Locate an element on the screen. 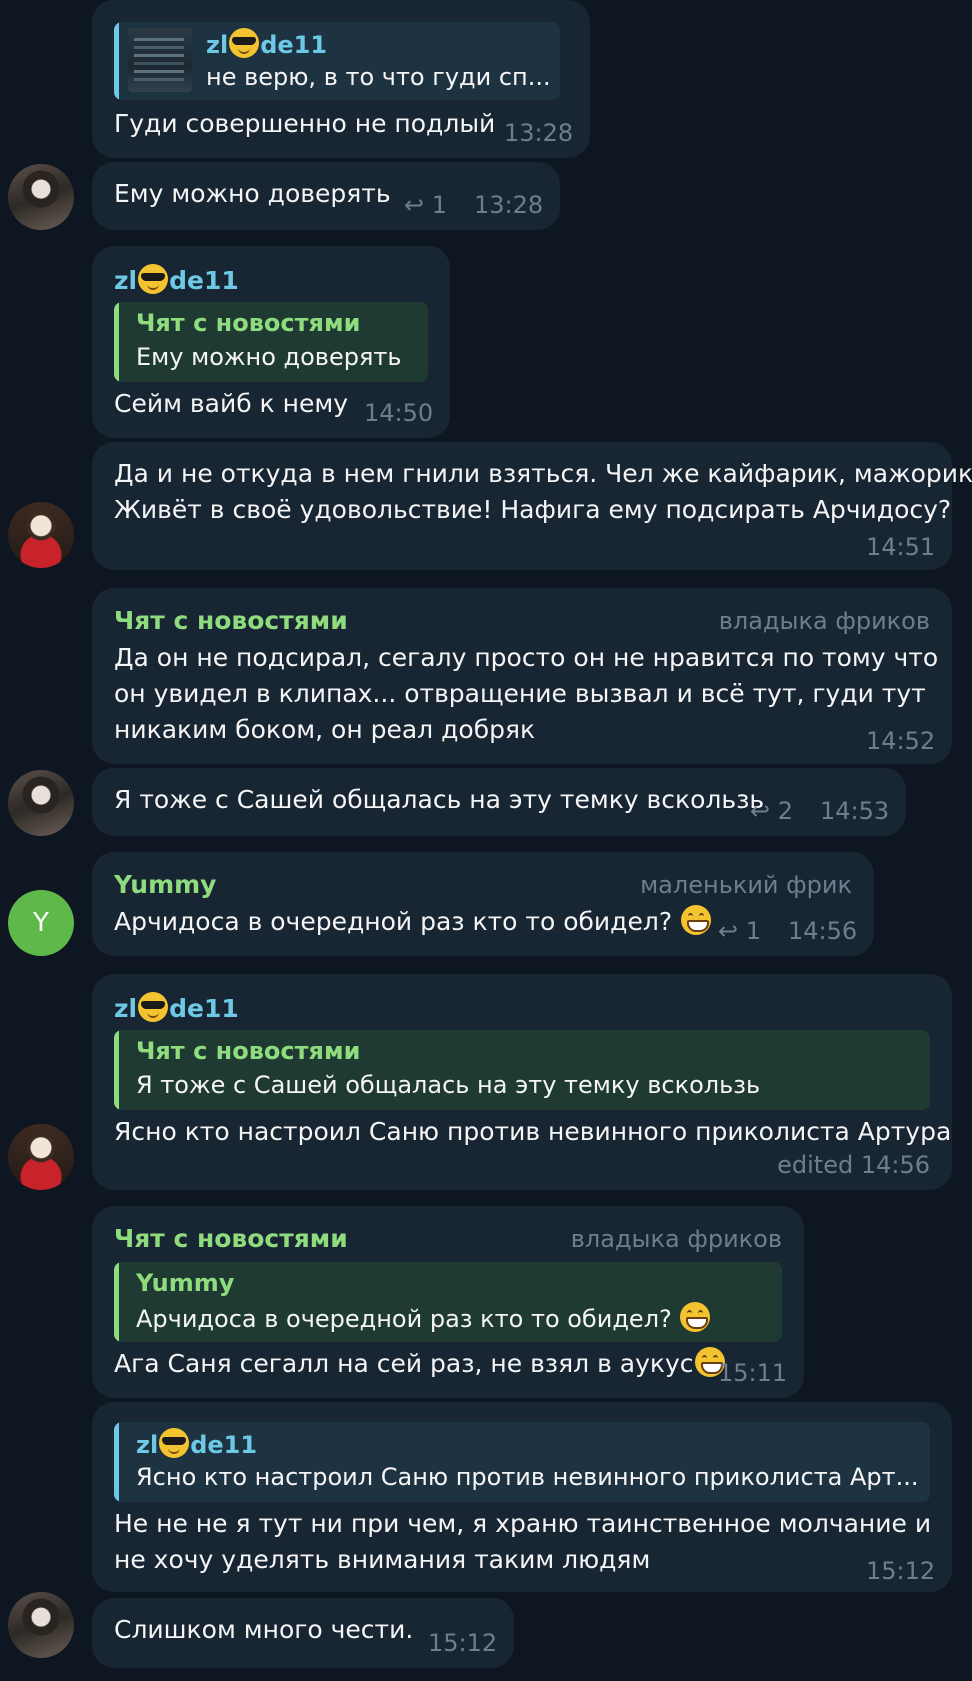  message-time: 14:50 is located at coordinates (399, 413).